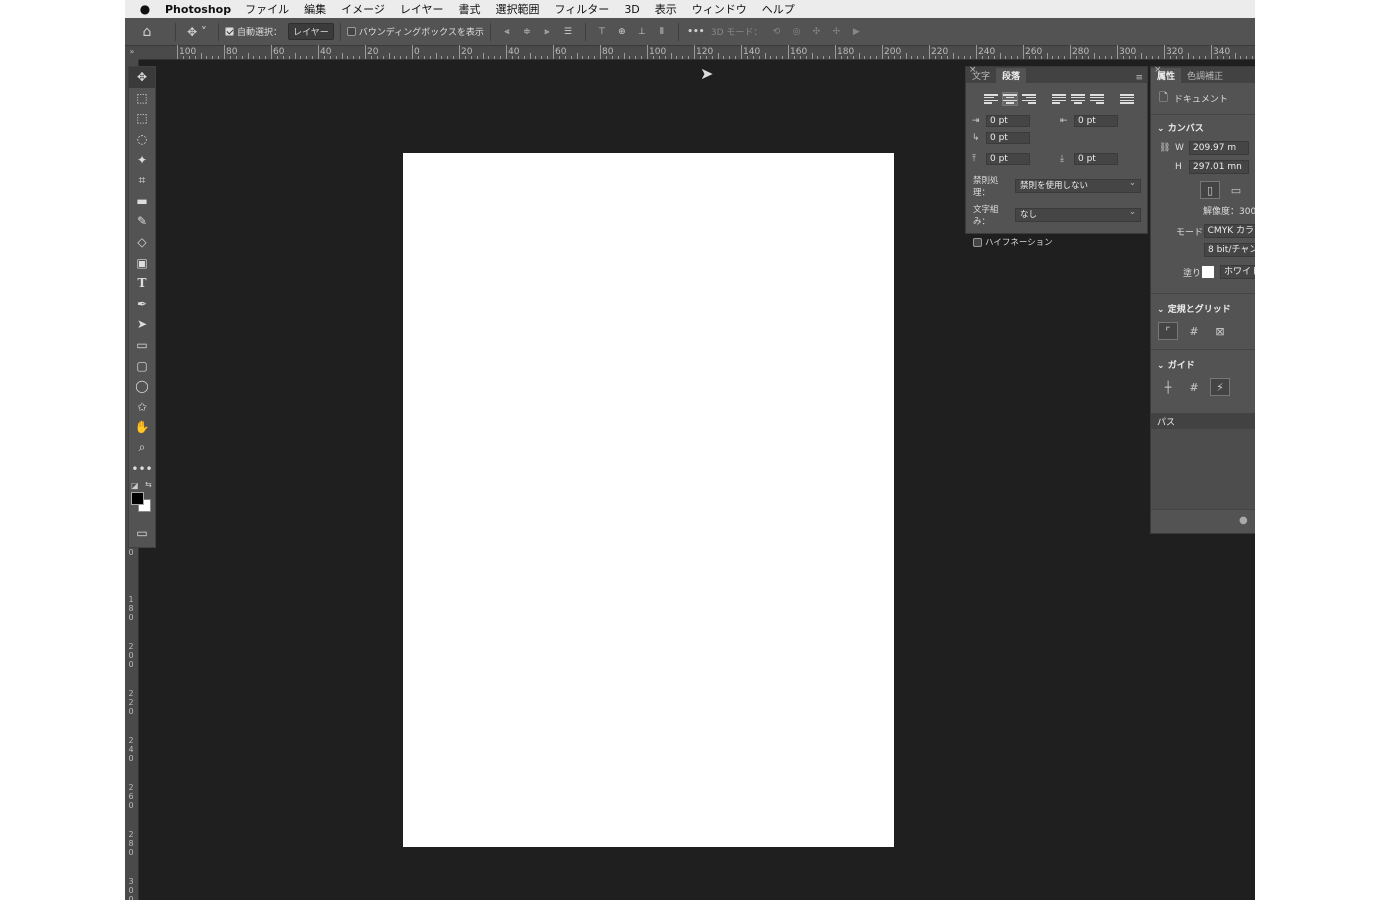 This screenshot has width=1380, height=900. Describe the element at coordinates (147, 32) in the screenshot. I see `home-icon: ⌂` at that location.